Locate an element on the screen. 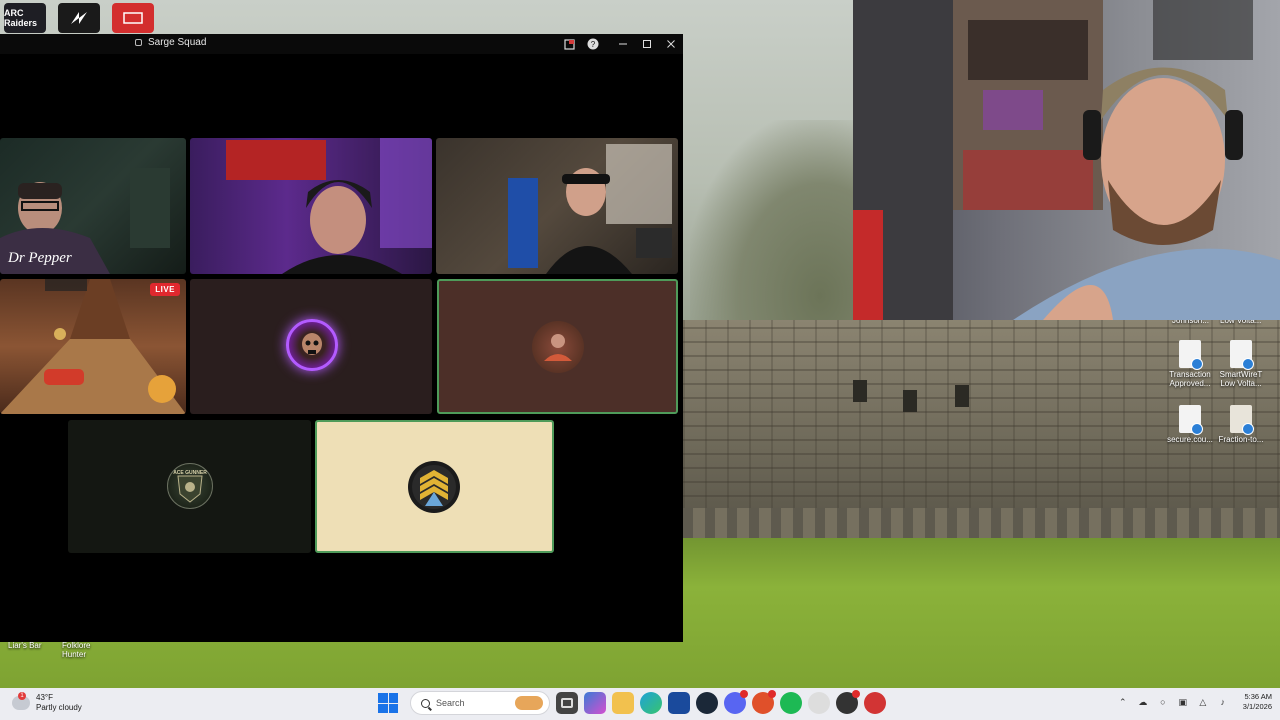  steam-icon is located at coordinates (707, 703).